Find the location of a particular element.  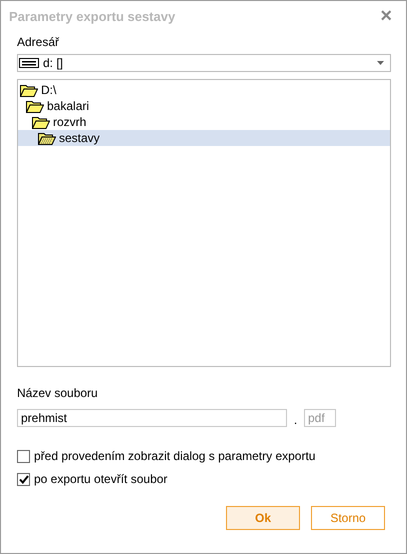

checkbox-label: po exportu otevřít soubor is located at coordinates (101, 479).